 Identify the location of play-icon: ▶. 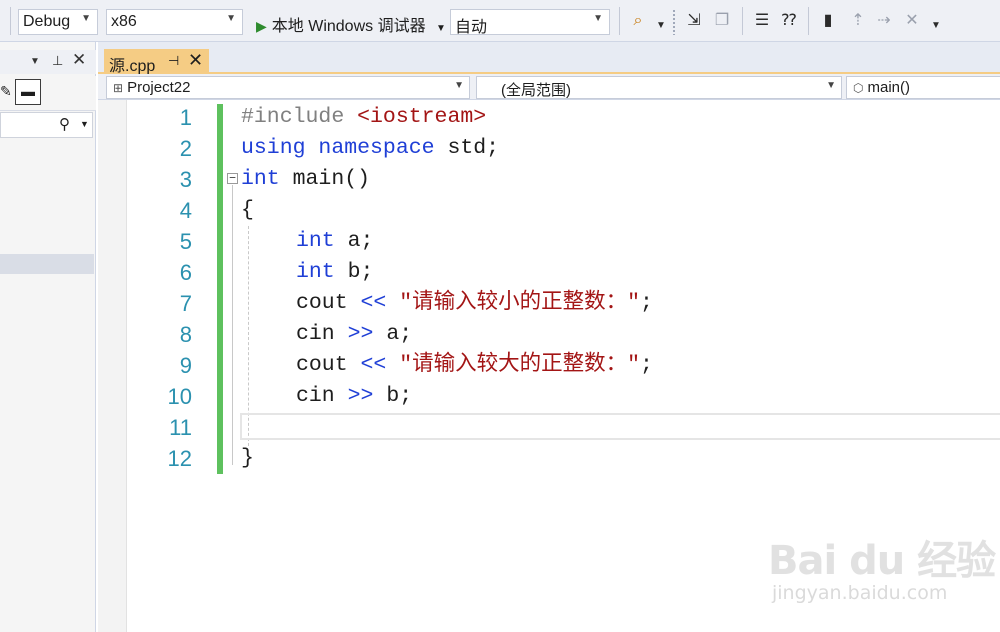
(261, 26).